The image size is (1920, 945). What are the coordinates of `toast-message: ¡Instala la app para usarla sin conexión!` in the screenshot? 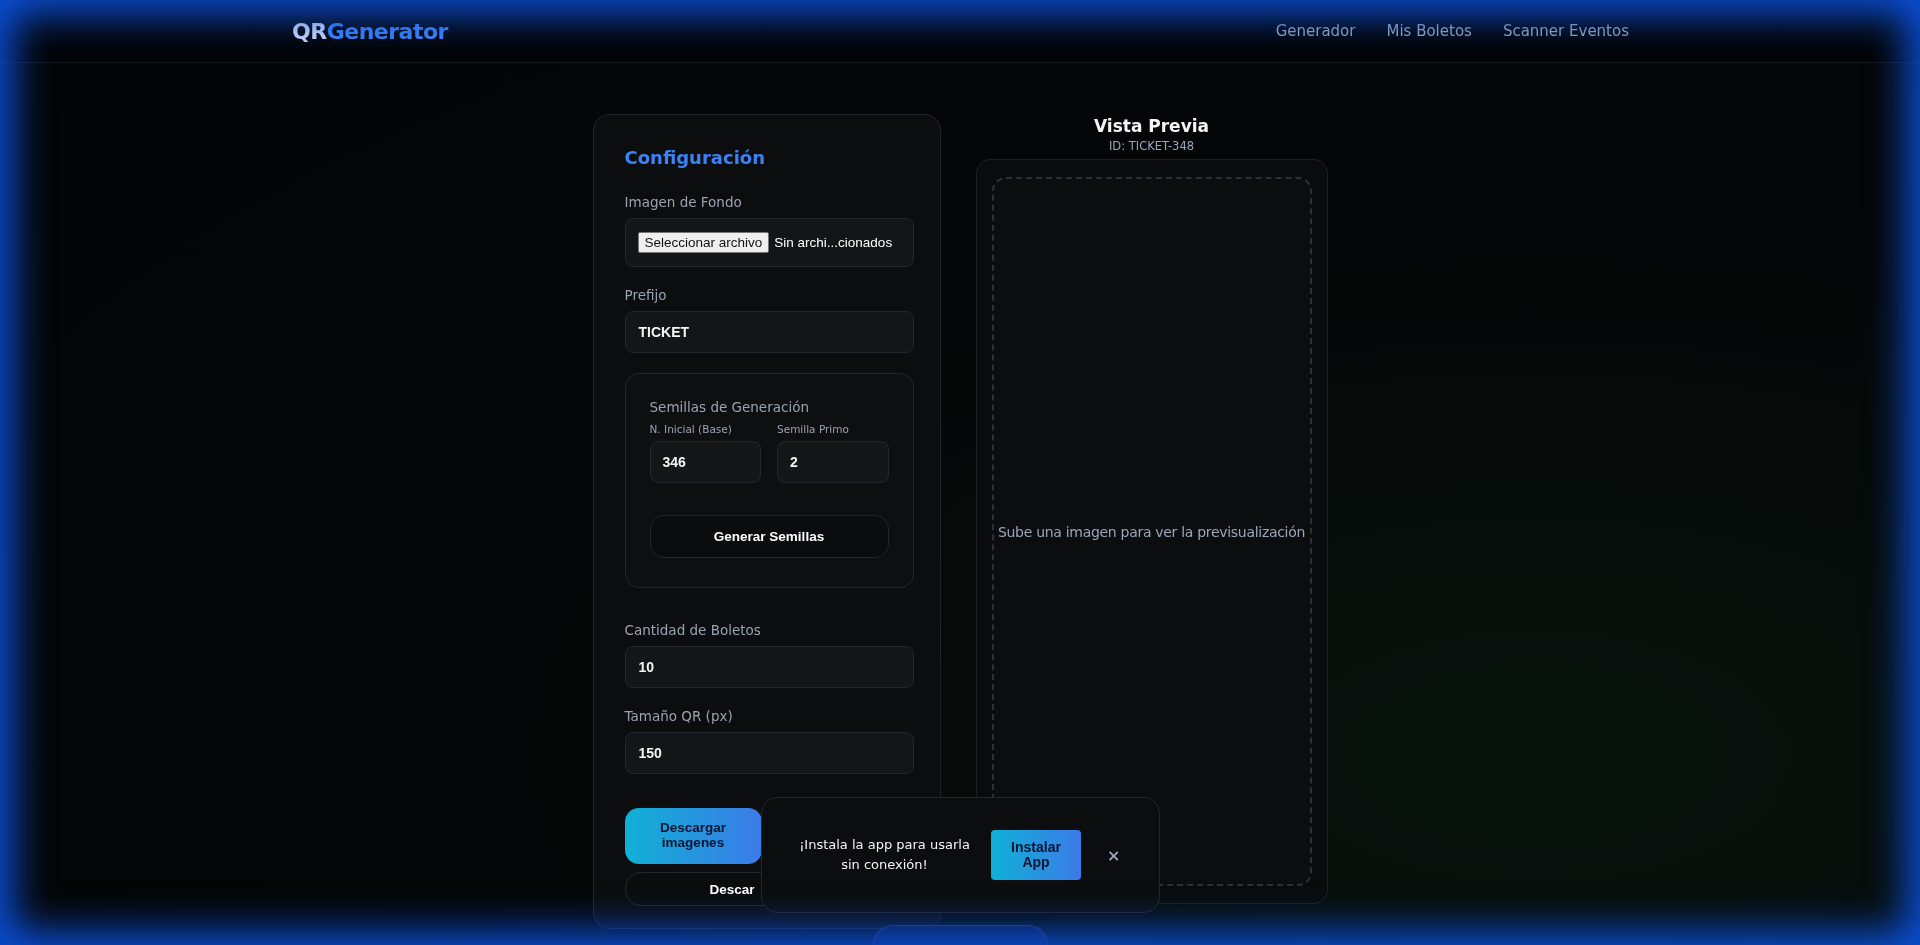 It's located at (884, 854).